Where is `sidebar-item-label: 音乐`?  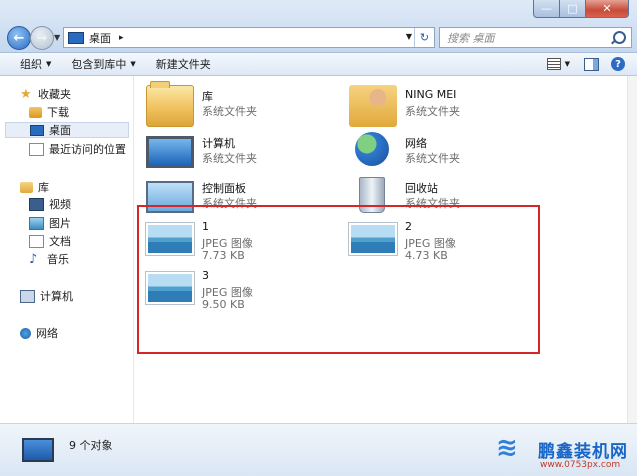 sidebar-item-label: 音乐 is located at coordinates (58, 259).